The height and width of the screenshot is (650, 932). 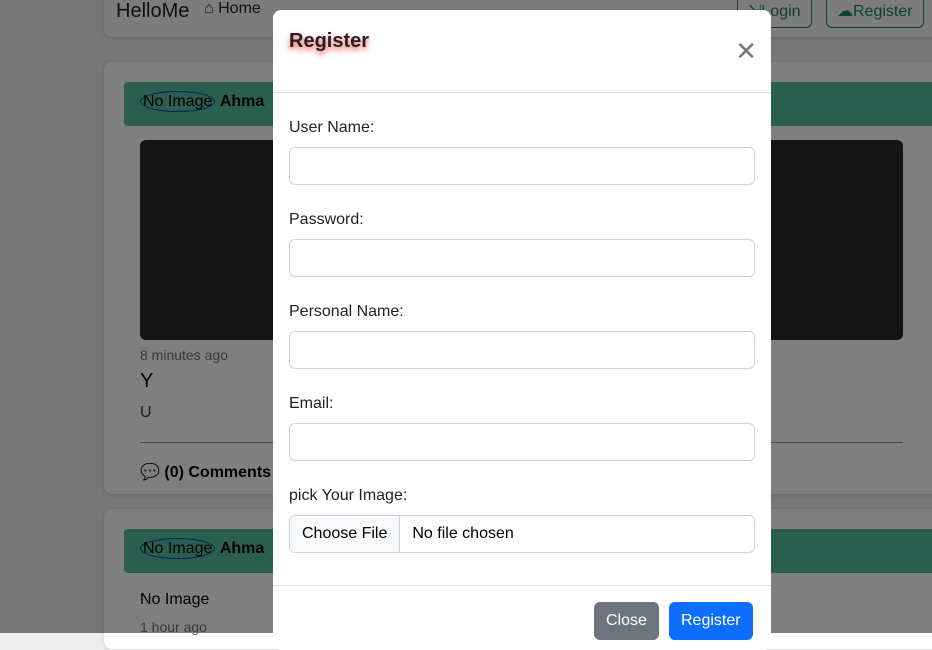 What do you see at coordinates (346, 311) in the screenshot?
I see `personal-name-label: Personal Name:` at bounding box center [346, 311].